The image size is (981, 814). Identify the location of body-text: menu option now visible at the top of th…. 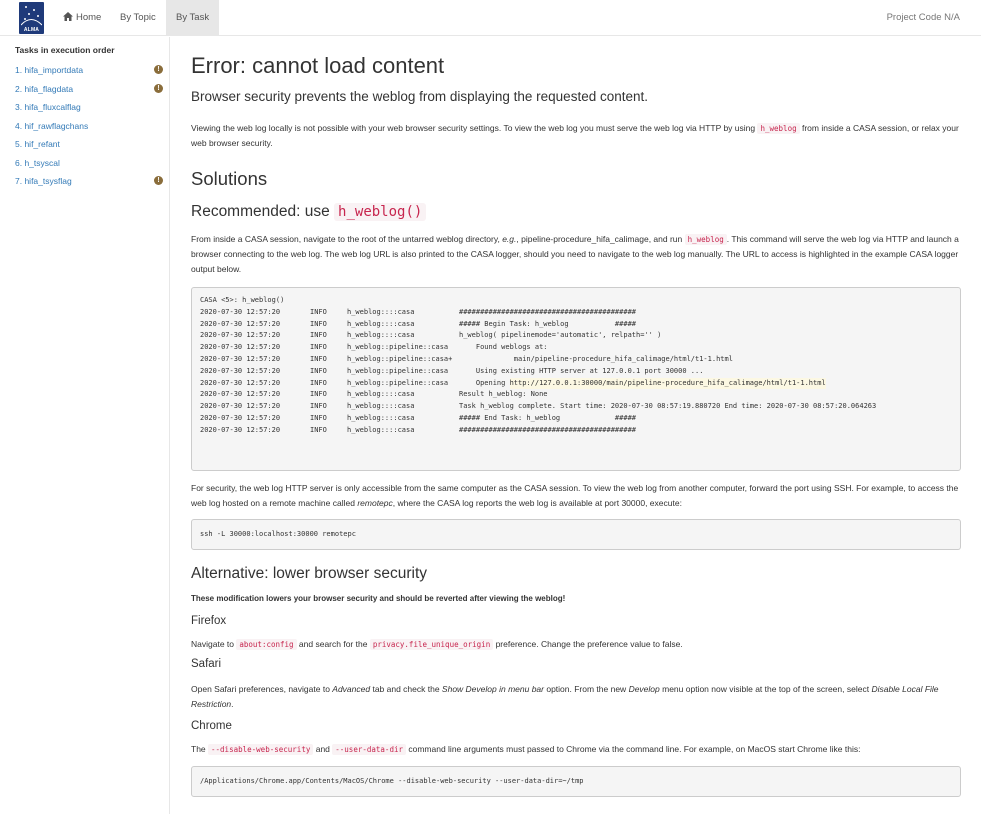
(765, 689).